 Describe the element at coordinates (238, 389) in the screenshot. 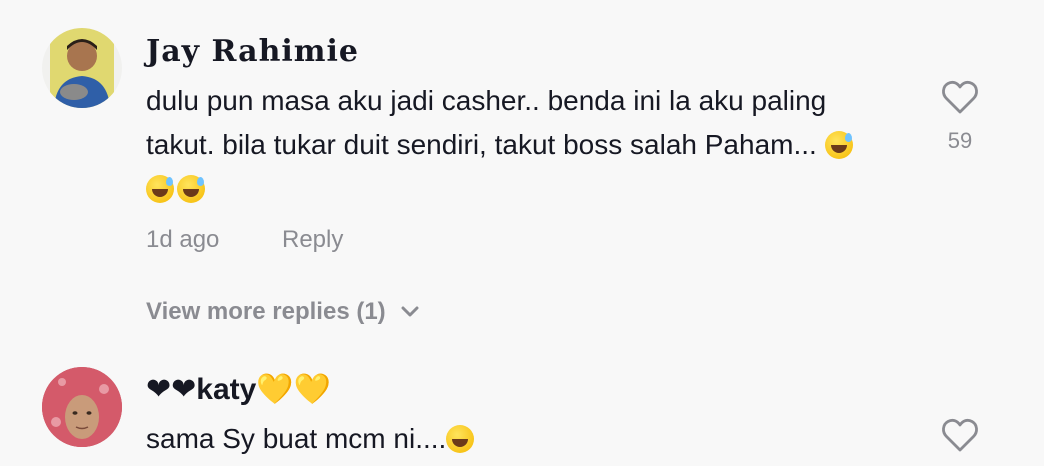

I see `username: ❤❤katy💛💛` at that location.